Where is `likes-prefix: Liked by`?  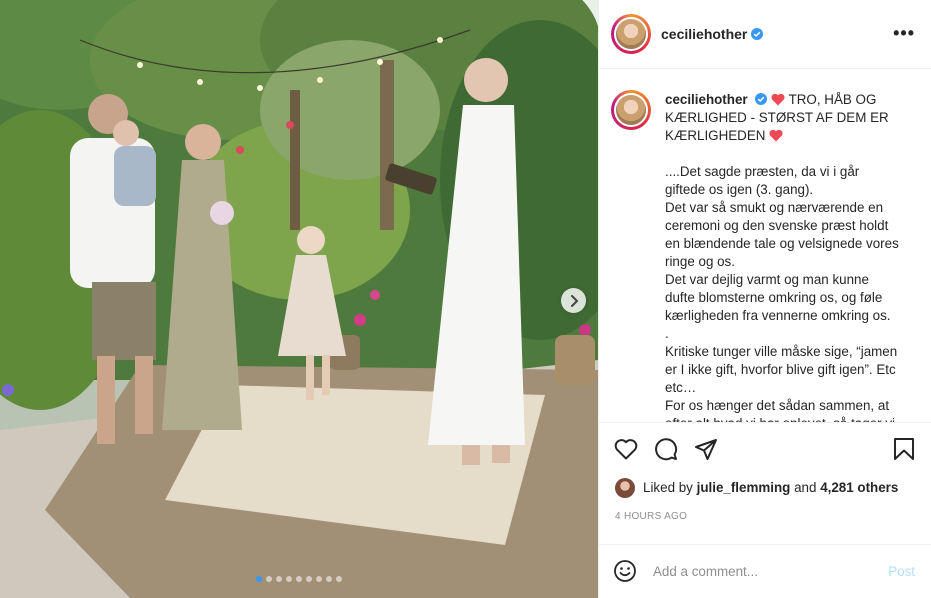
likes-prefix: Liked by is located at coordinates (668, 488).